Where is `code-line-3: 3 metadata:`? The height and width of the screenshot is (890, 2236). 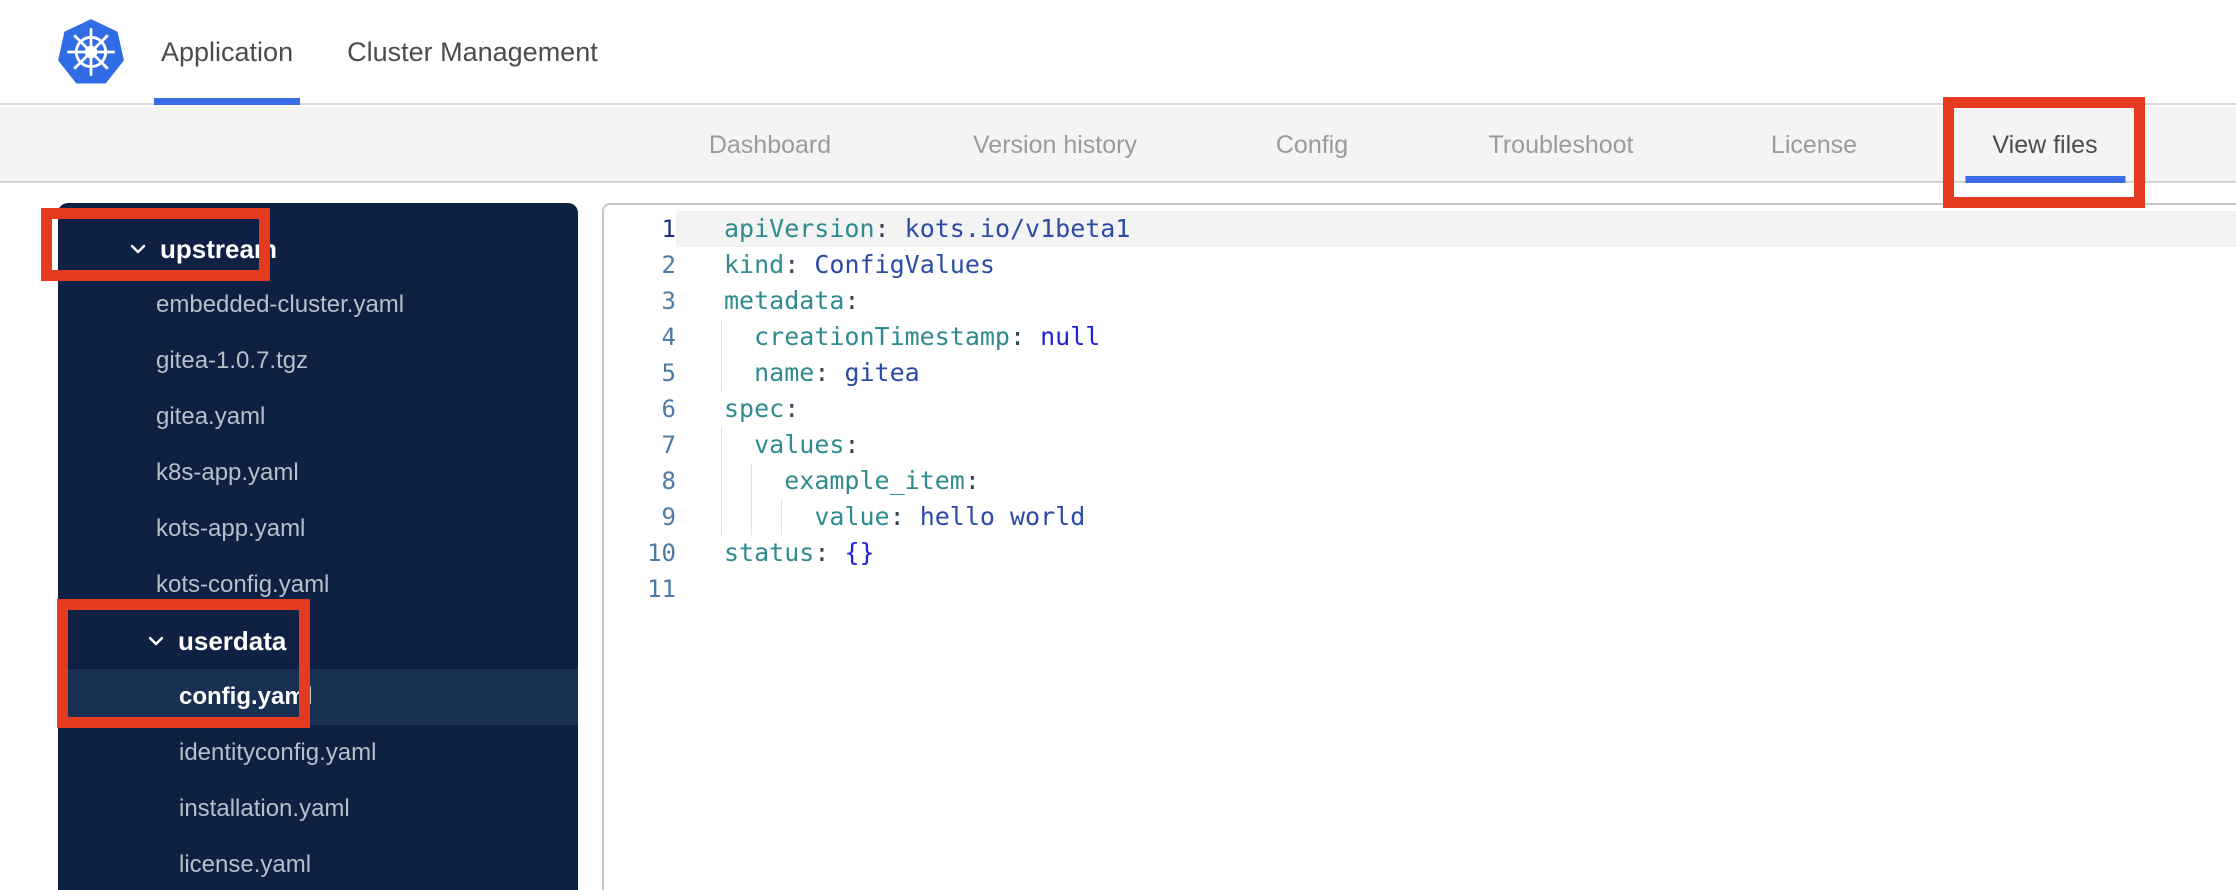 code-line-3: 3 metadata: is located at coordinates (1420, 301).